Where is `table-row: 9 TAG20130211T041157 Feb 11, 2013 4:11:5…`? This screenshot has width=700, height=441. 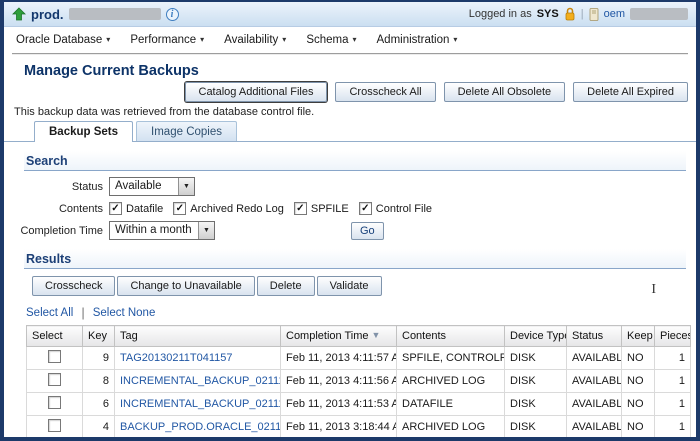
table-row: 9 TAG20130211T041157 Feb 11, 2013 4:11:5… is located at coordinates (358, 358).